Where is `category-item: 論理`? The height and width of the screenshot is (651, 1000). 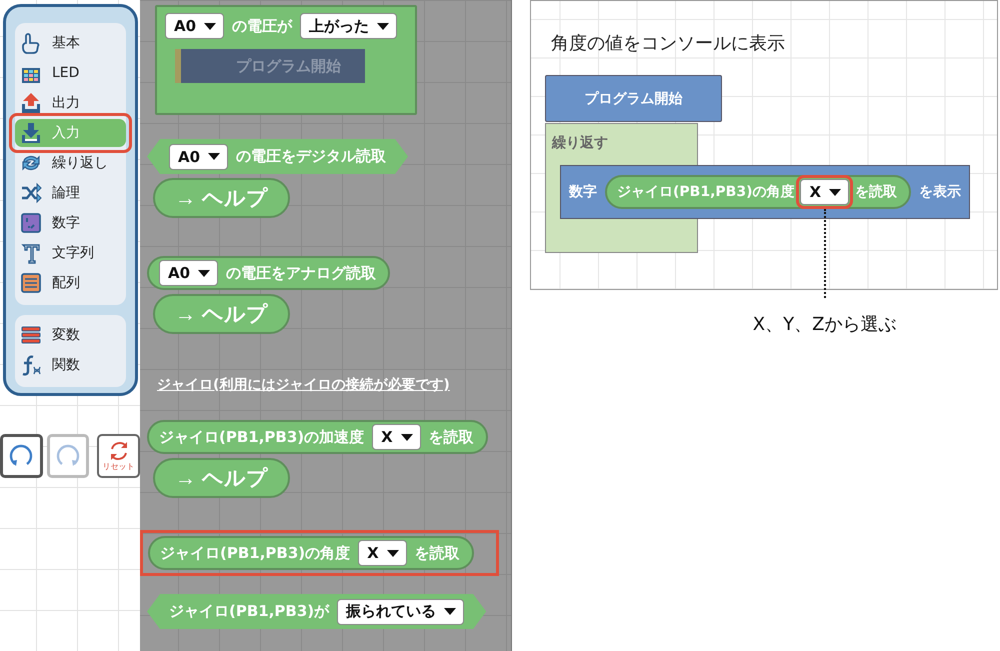
category-item: 論理 is located at coordinates (70, 193).